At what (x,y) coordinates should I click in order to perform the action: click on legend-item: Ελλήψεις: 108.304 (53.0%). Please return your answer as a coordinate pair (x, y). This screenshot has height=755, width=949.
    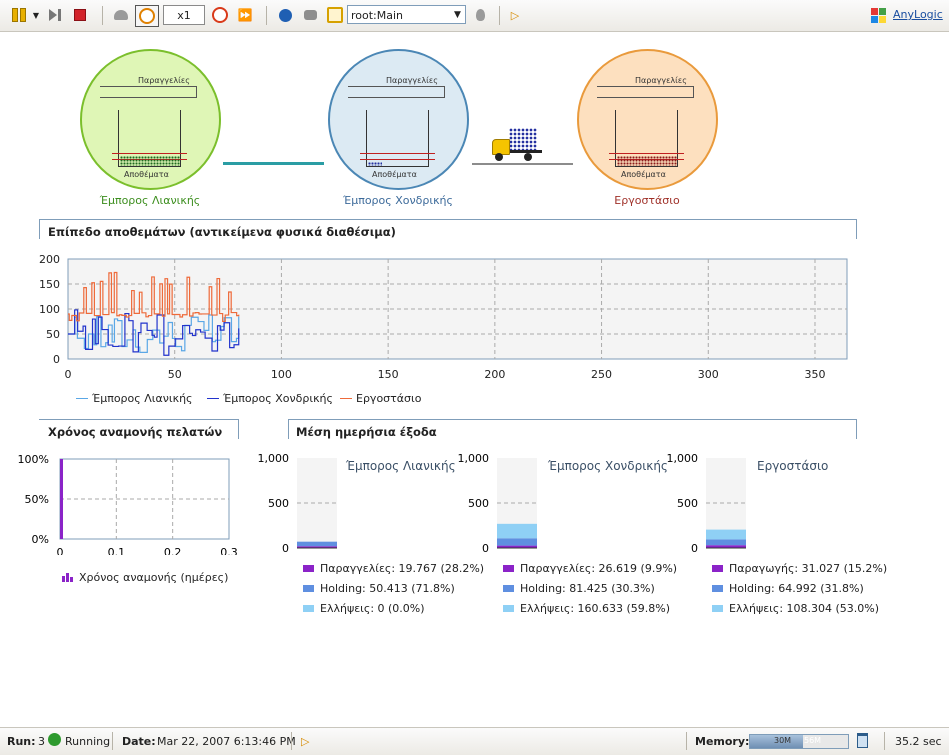
    Looking at the image, I should click on (795, 608).